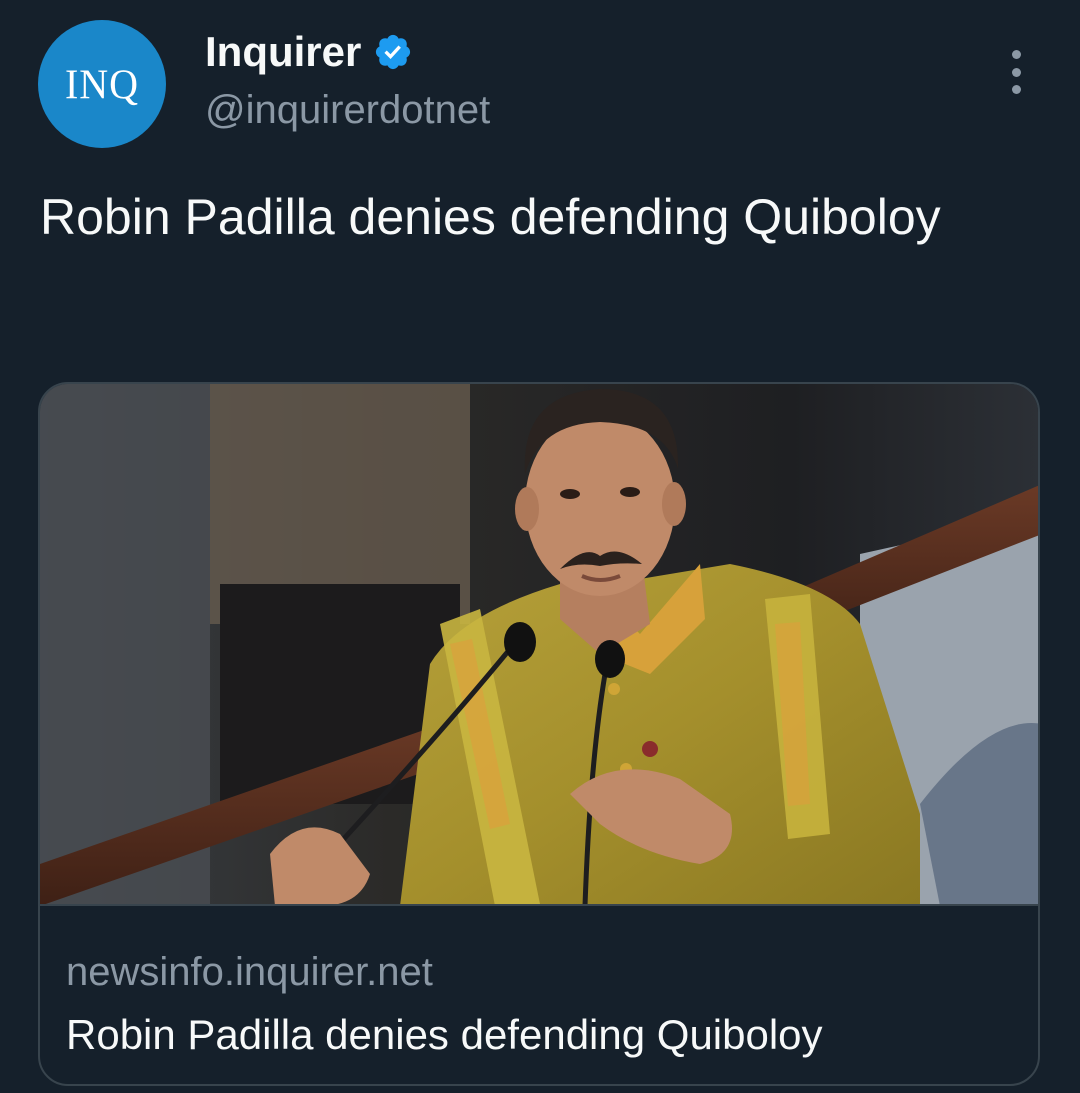  I want to click on avatar: INQ, so click(102, 84).